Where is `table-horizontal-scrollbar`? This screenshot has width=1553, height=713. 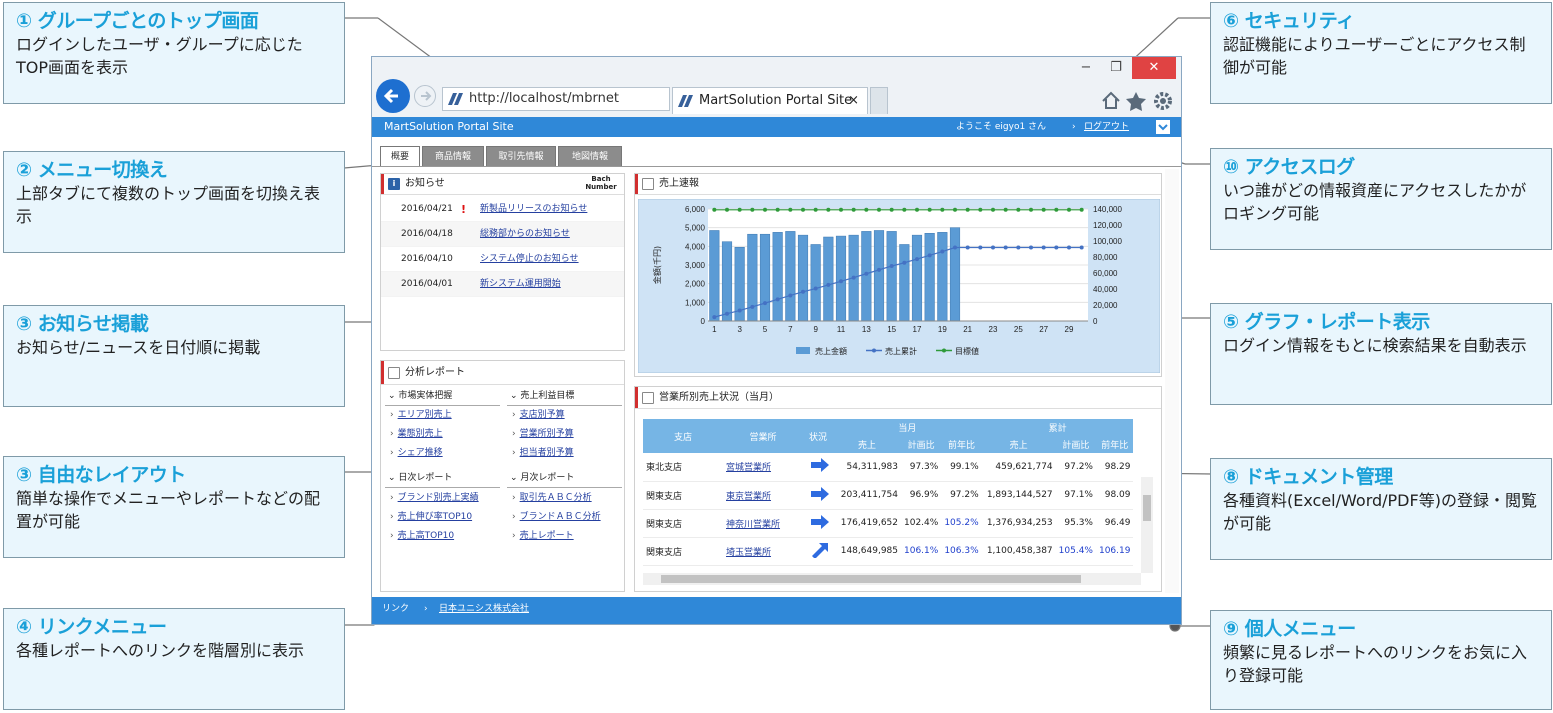
table-horizontal-scrollbar is located at coordinates (892, 579).